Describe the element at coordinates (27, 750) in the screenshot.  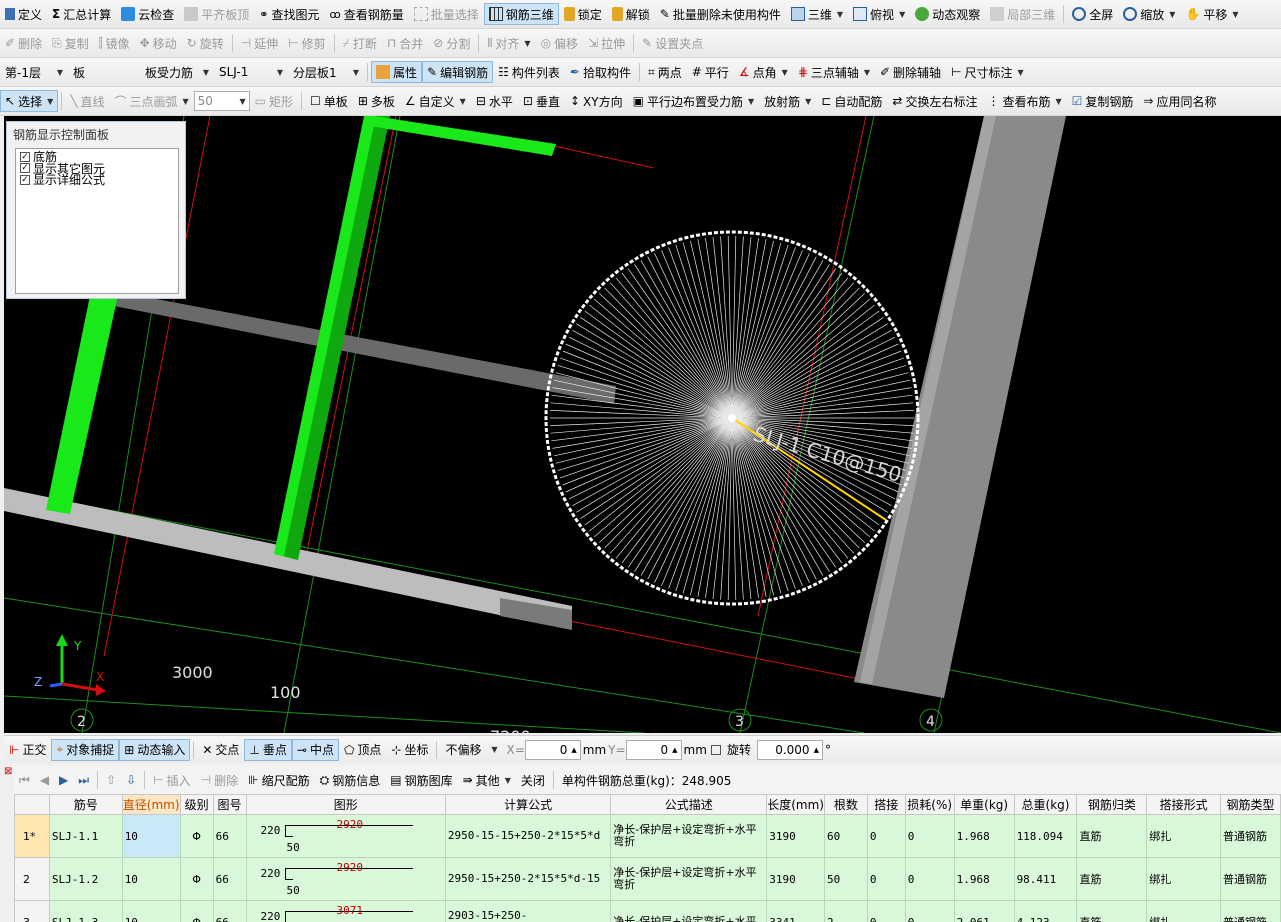
I see `ortho-button: ⊩ 正交` at that location.